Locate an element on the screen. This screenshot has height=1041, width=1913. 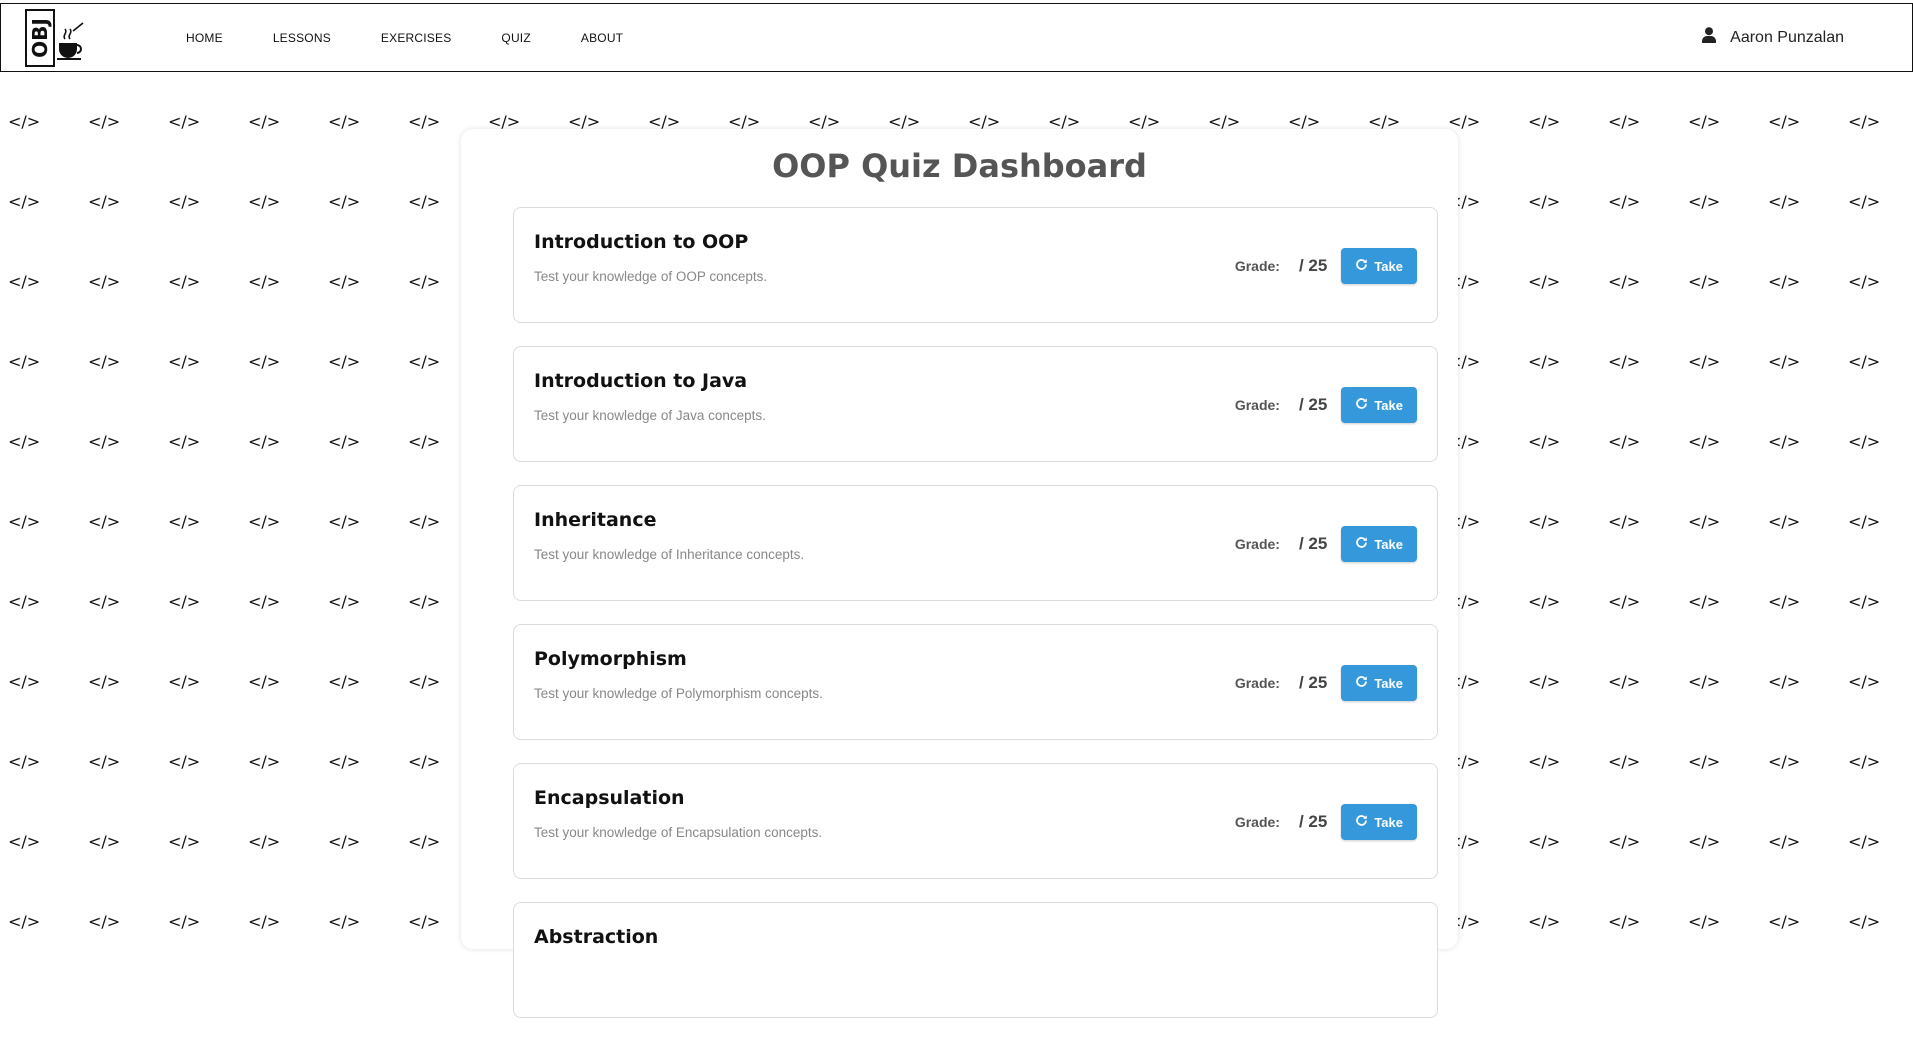
page-title: OOP Quiz Dashboard is located at coordinates (959, 166).